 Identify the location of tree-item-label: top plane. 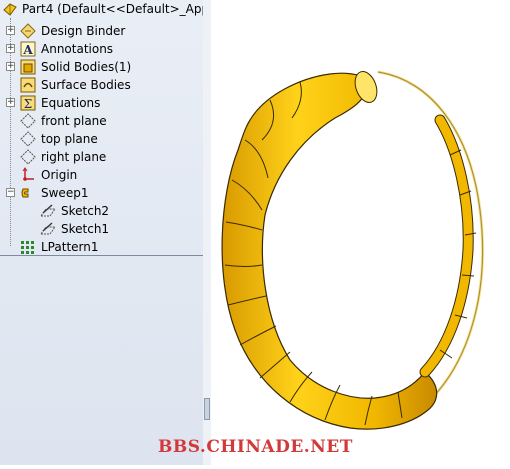
(69, 139).